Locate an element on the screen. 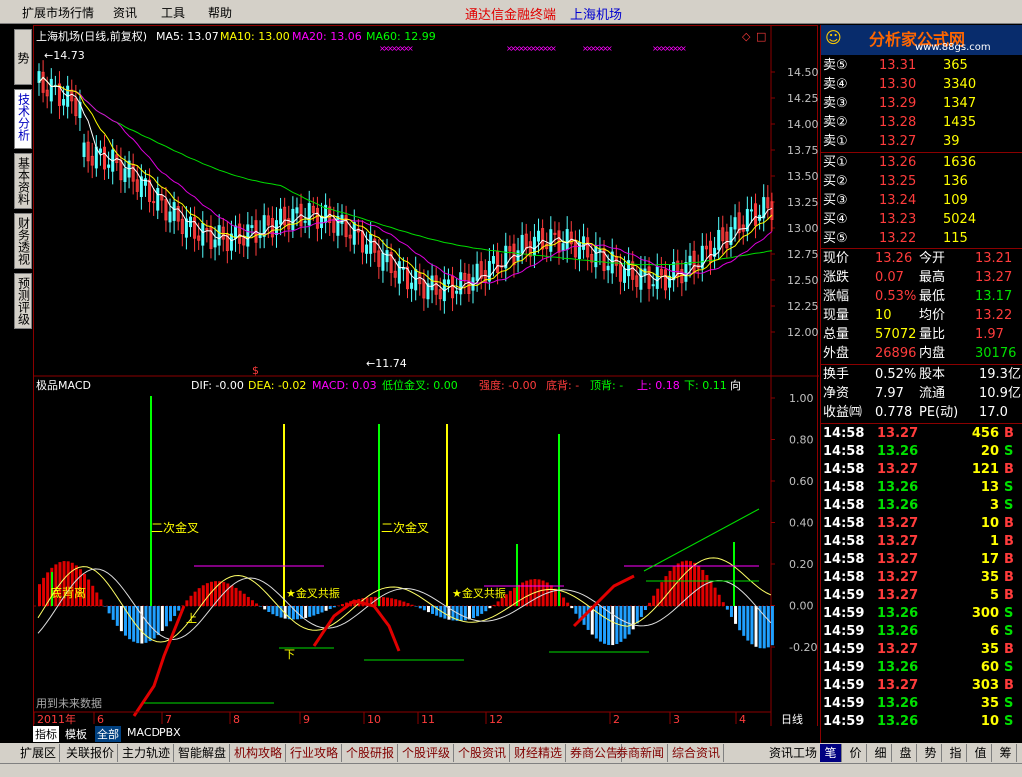 The image size is (1022, 777). tab-basic-info: 基本资料 is located at coordinates (23, 181).